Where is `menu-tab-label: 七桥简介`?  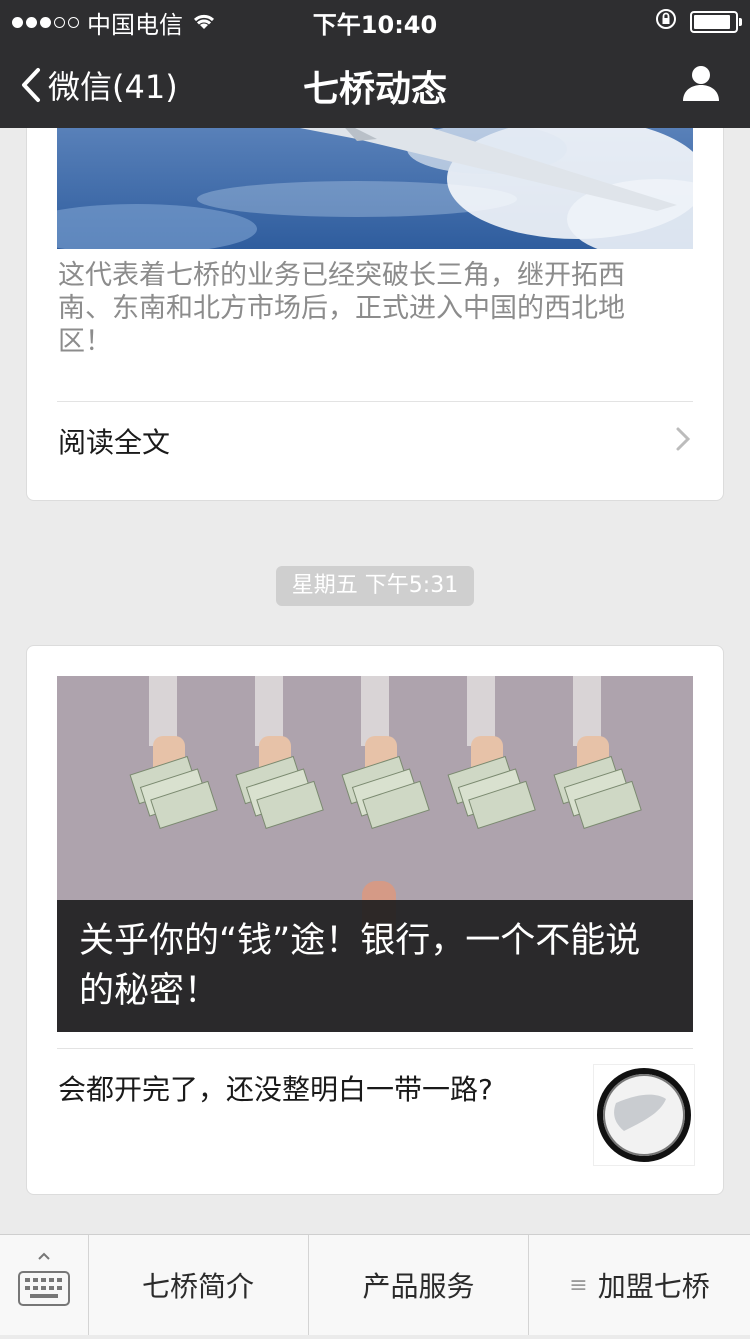 menu-tab-label: 七桥简介 is located at coordinates (197, 1286).